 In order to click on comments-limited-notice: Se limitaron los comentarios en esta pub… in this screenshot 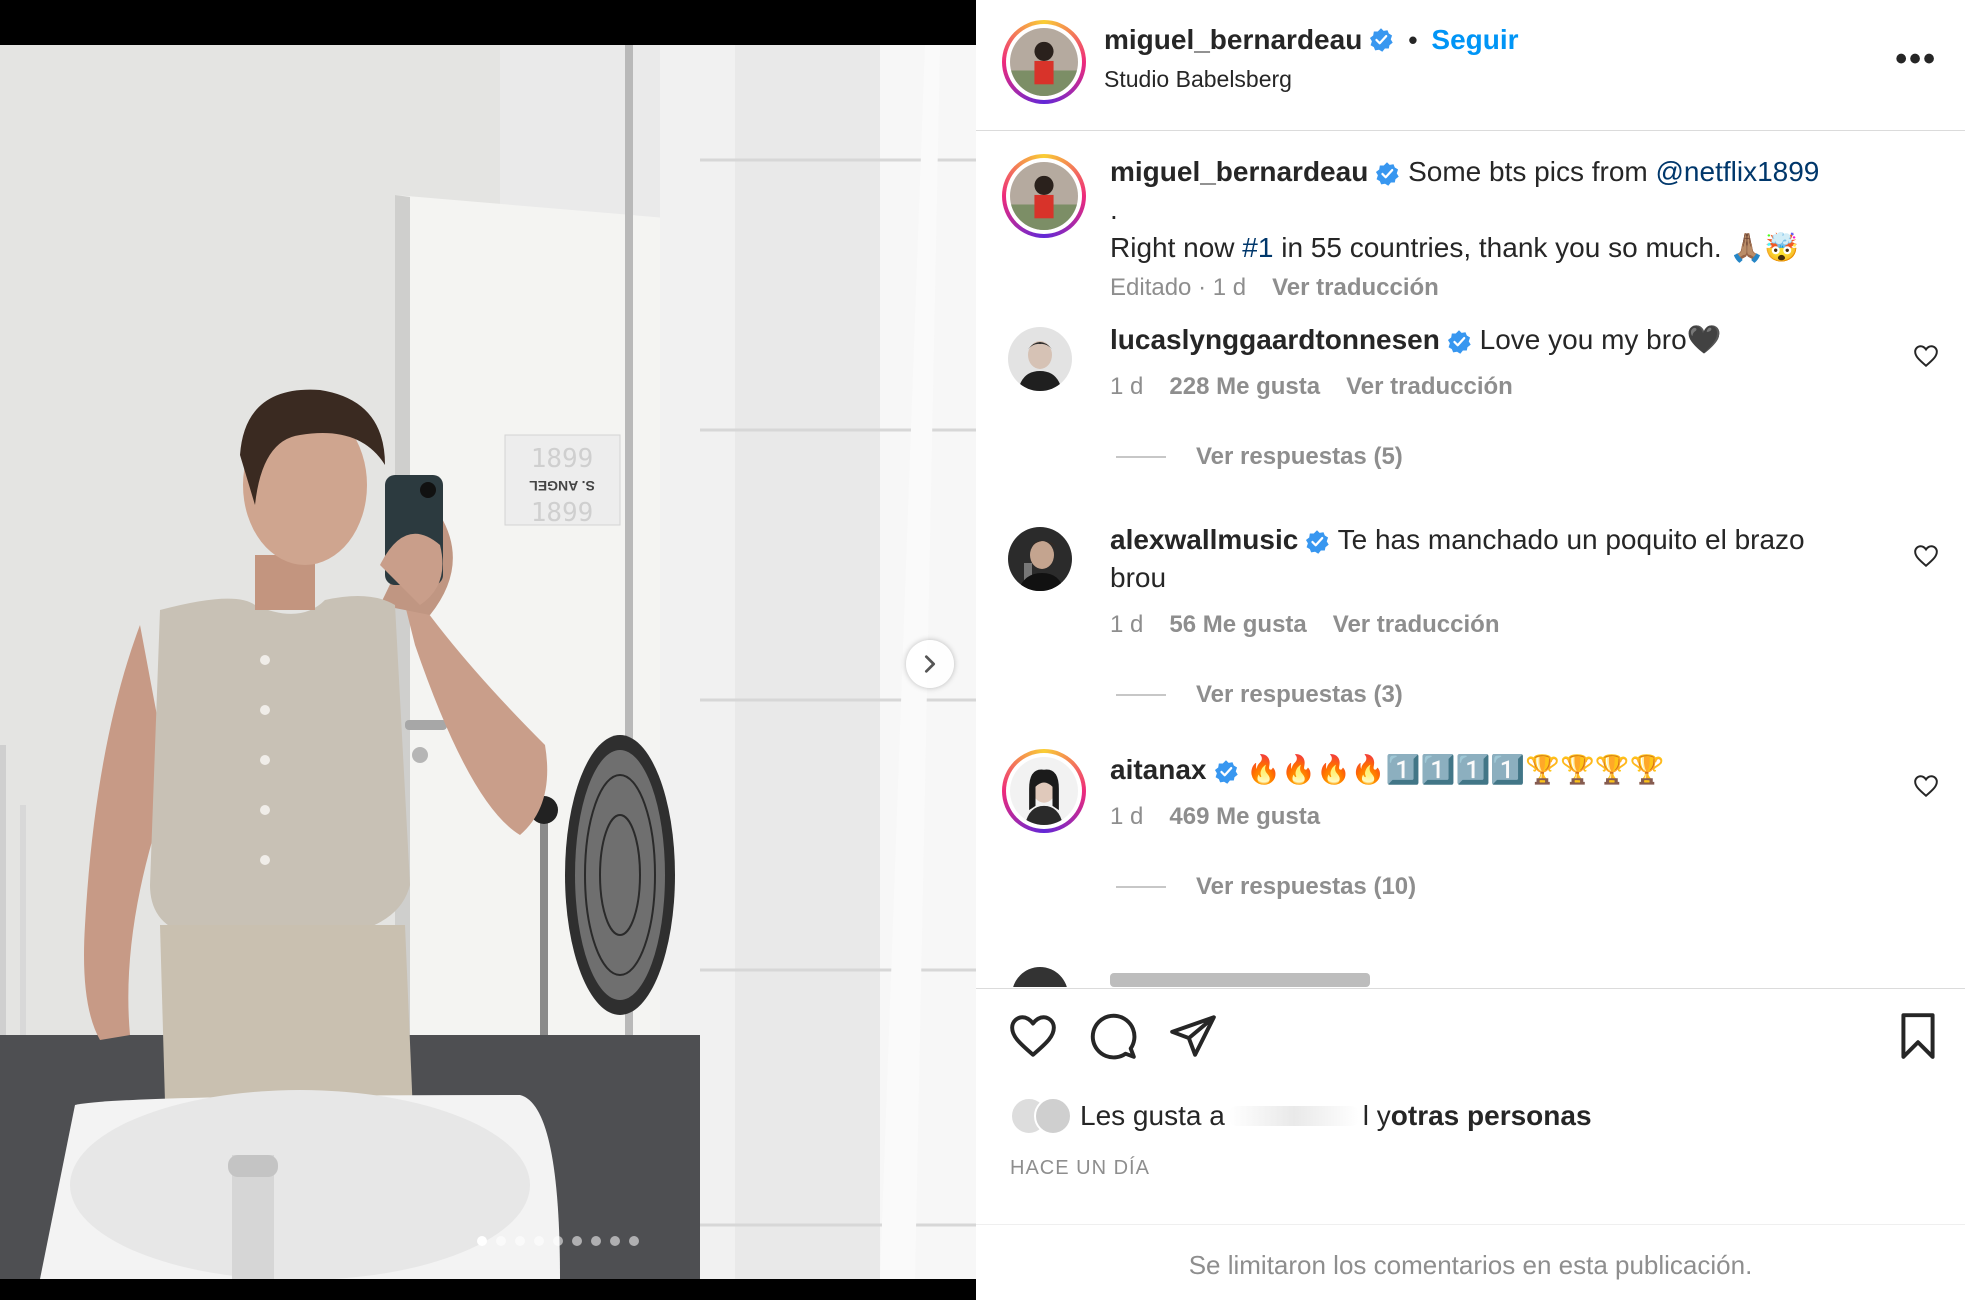, I will do `click(1470, 1262)`.